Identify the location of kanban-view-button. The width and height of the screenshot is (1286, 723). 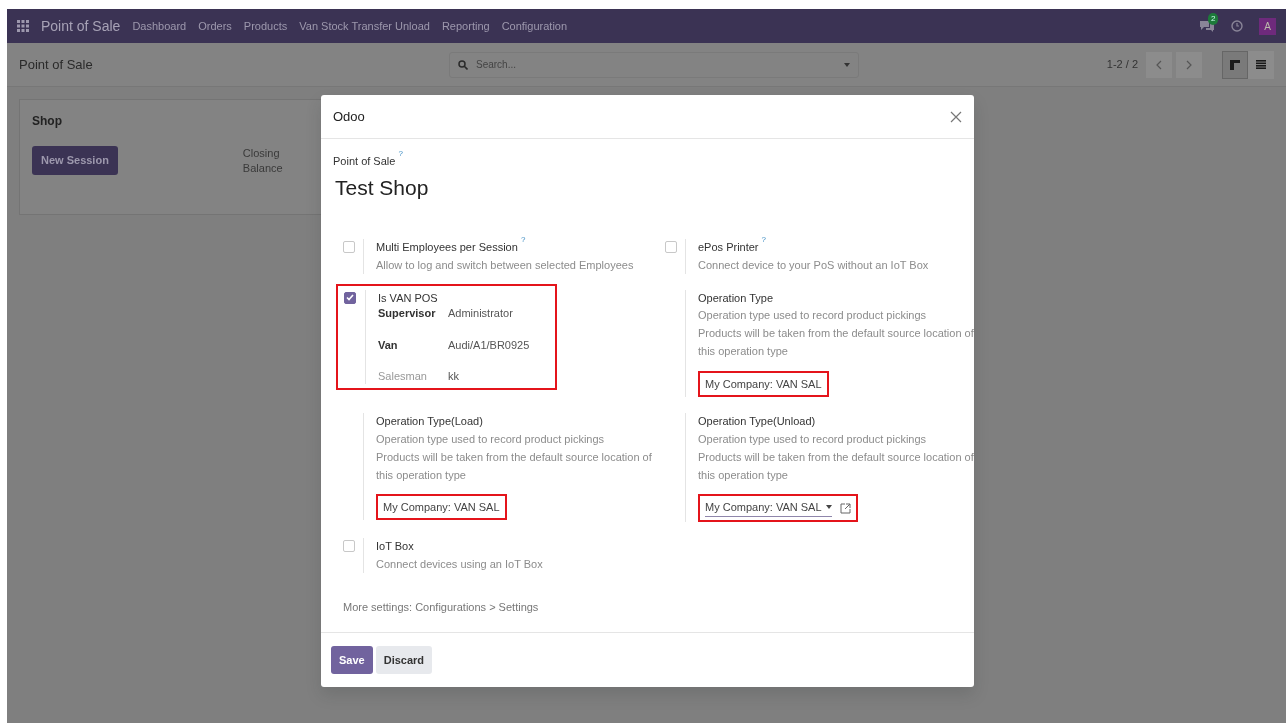
(1235, 64).